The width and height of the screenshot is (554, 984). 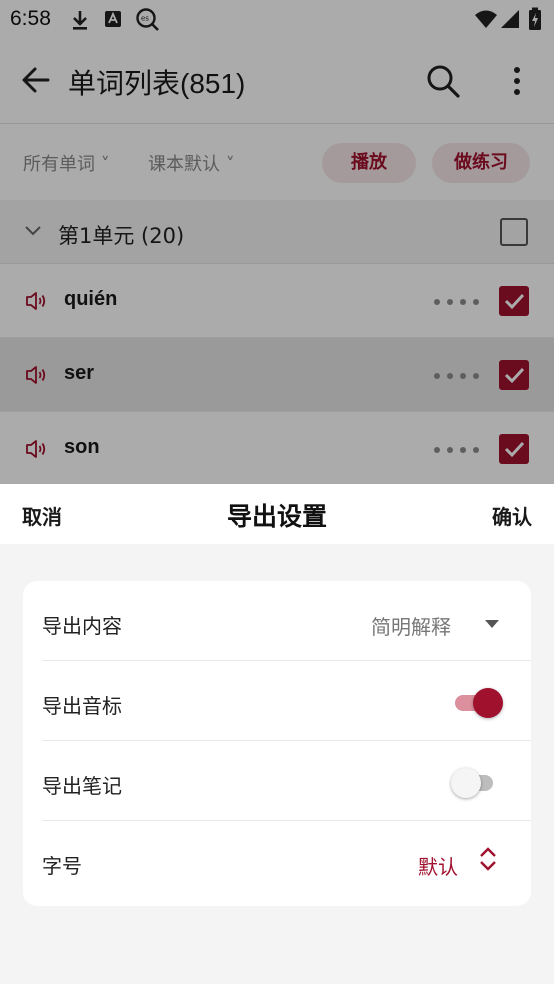 I want to click on dropdown-arrow-icon, so click(x=492, y=624).